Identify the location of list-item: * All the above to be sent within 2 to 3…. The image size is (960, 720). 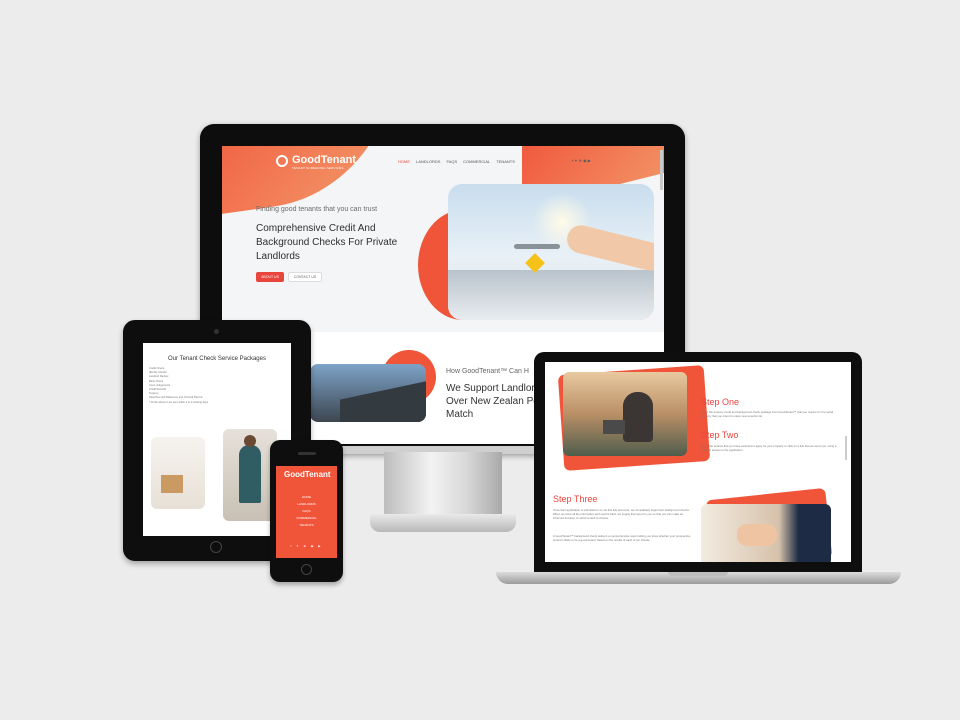
(179, 402).